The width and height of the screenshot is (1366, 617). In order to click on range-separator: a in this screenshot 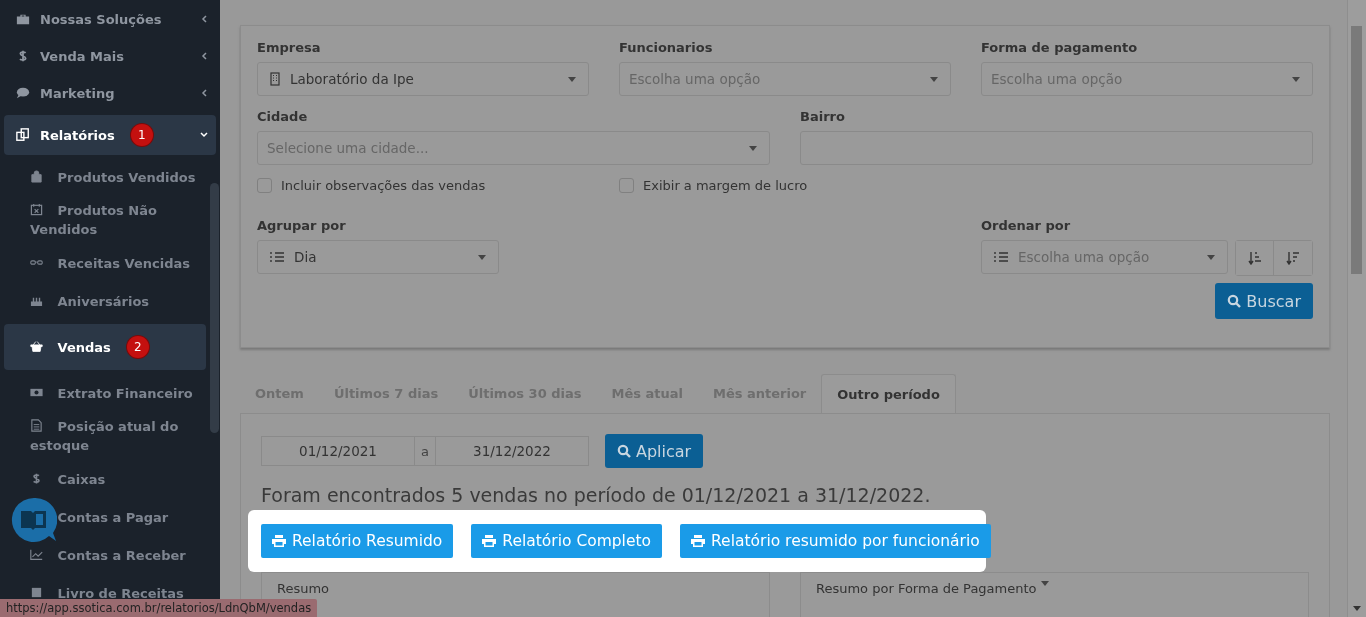, I will do `click(425, 451)`.